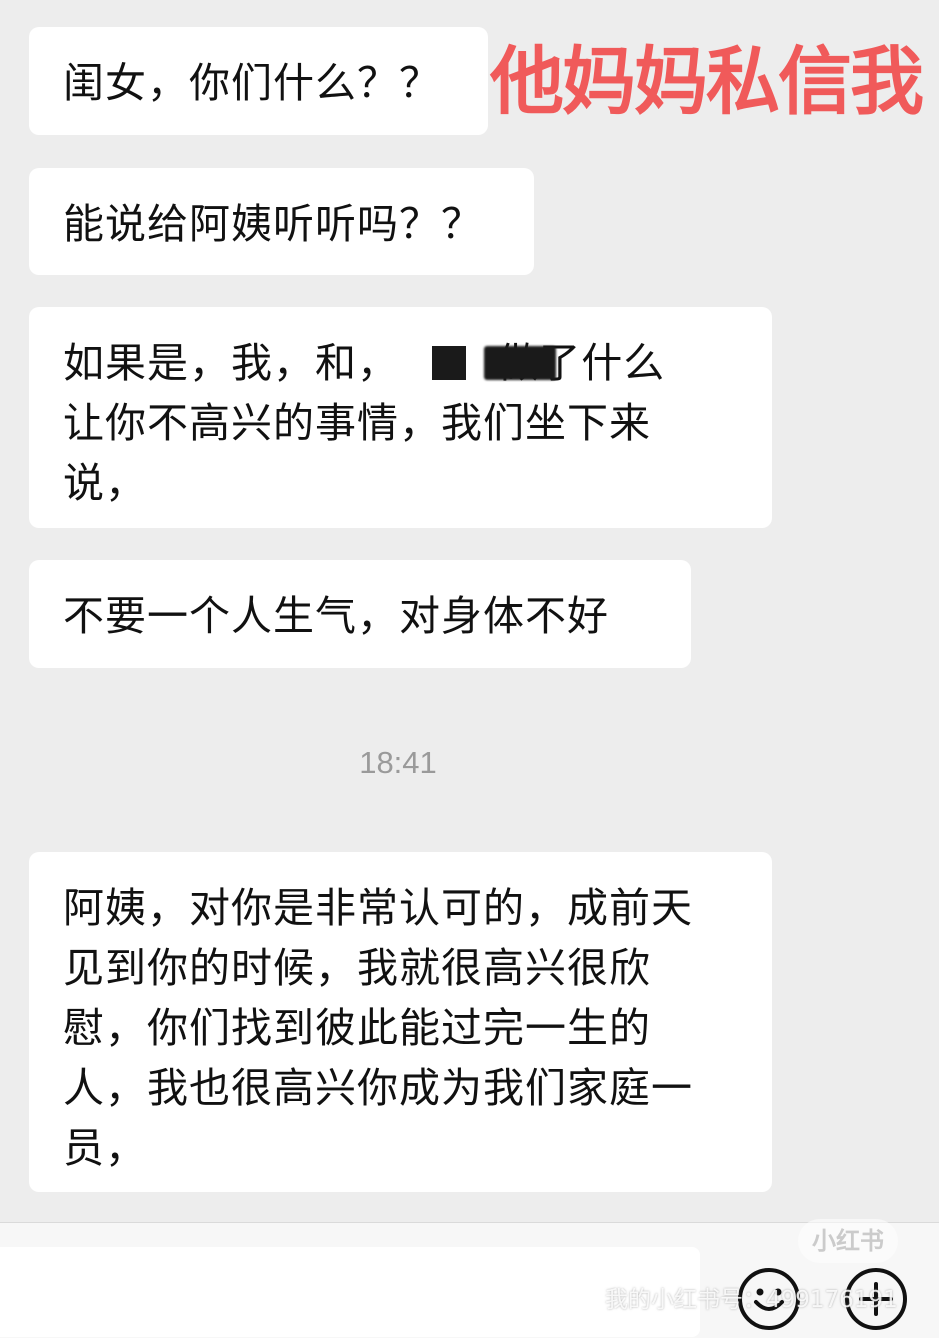 Image resolution: width=939 pixels, height=1338 pixels. Describe the element at coordinates (848, 1241) in the screenshot. I see `watermark-logo: 小红书` at that location.